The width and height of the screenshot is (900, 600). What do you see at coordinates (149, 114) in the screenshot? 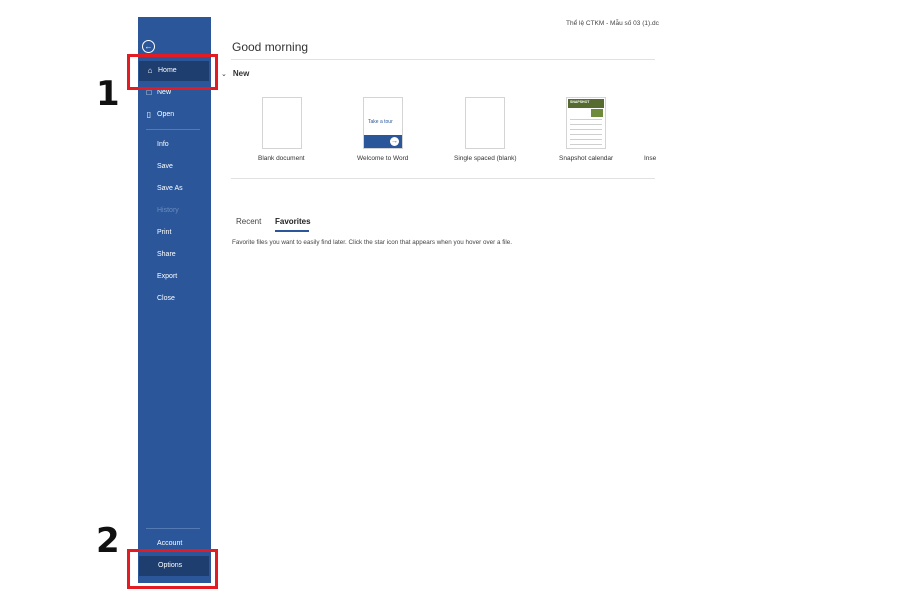
I see `folder-open-icon: ▯` at bounding box center [149, 114].